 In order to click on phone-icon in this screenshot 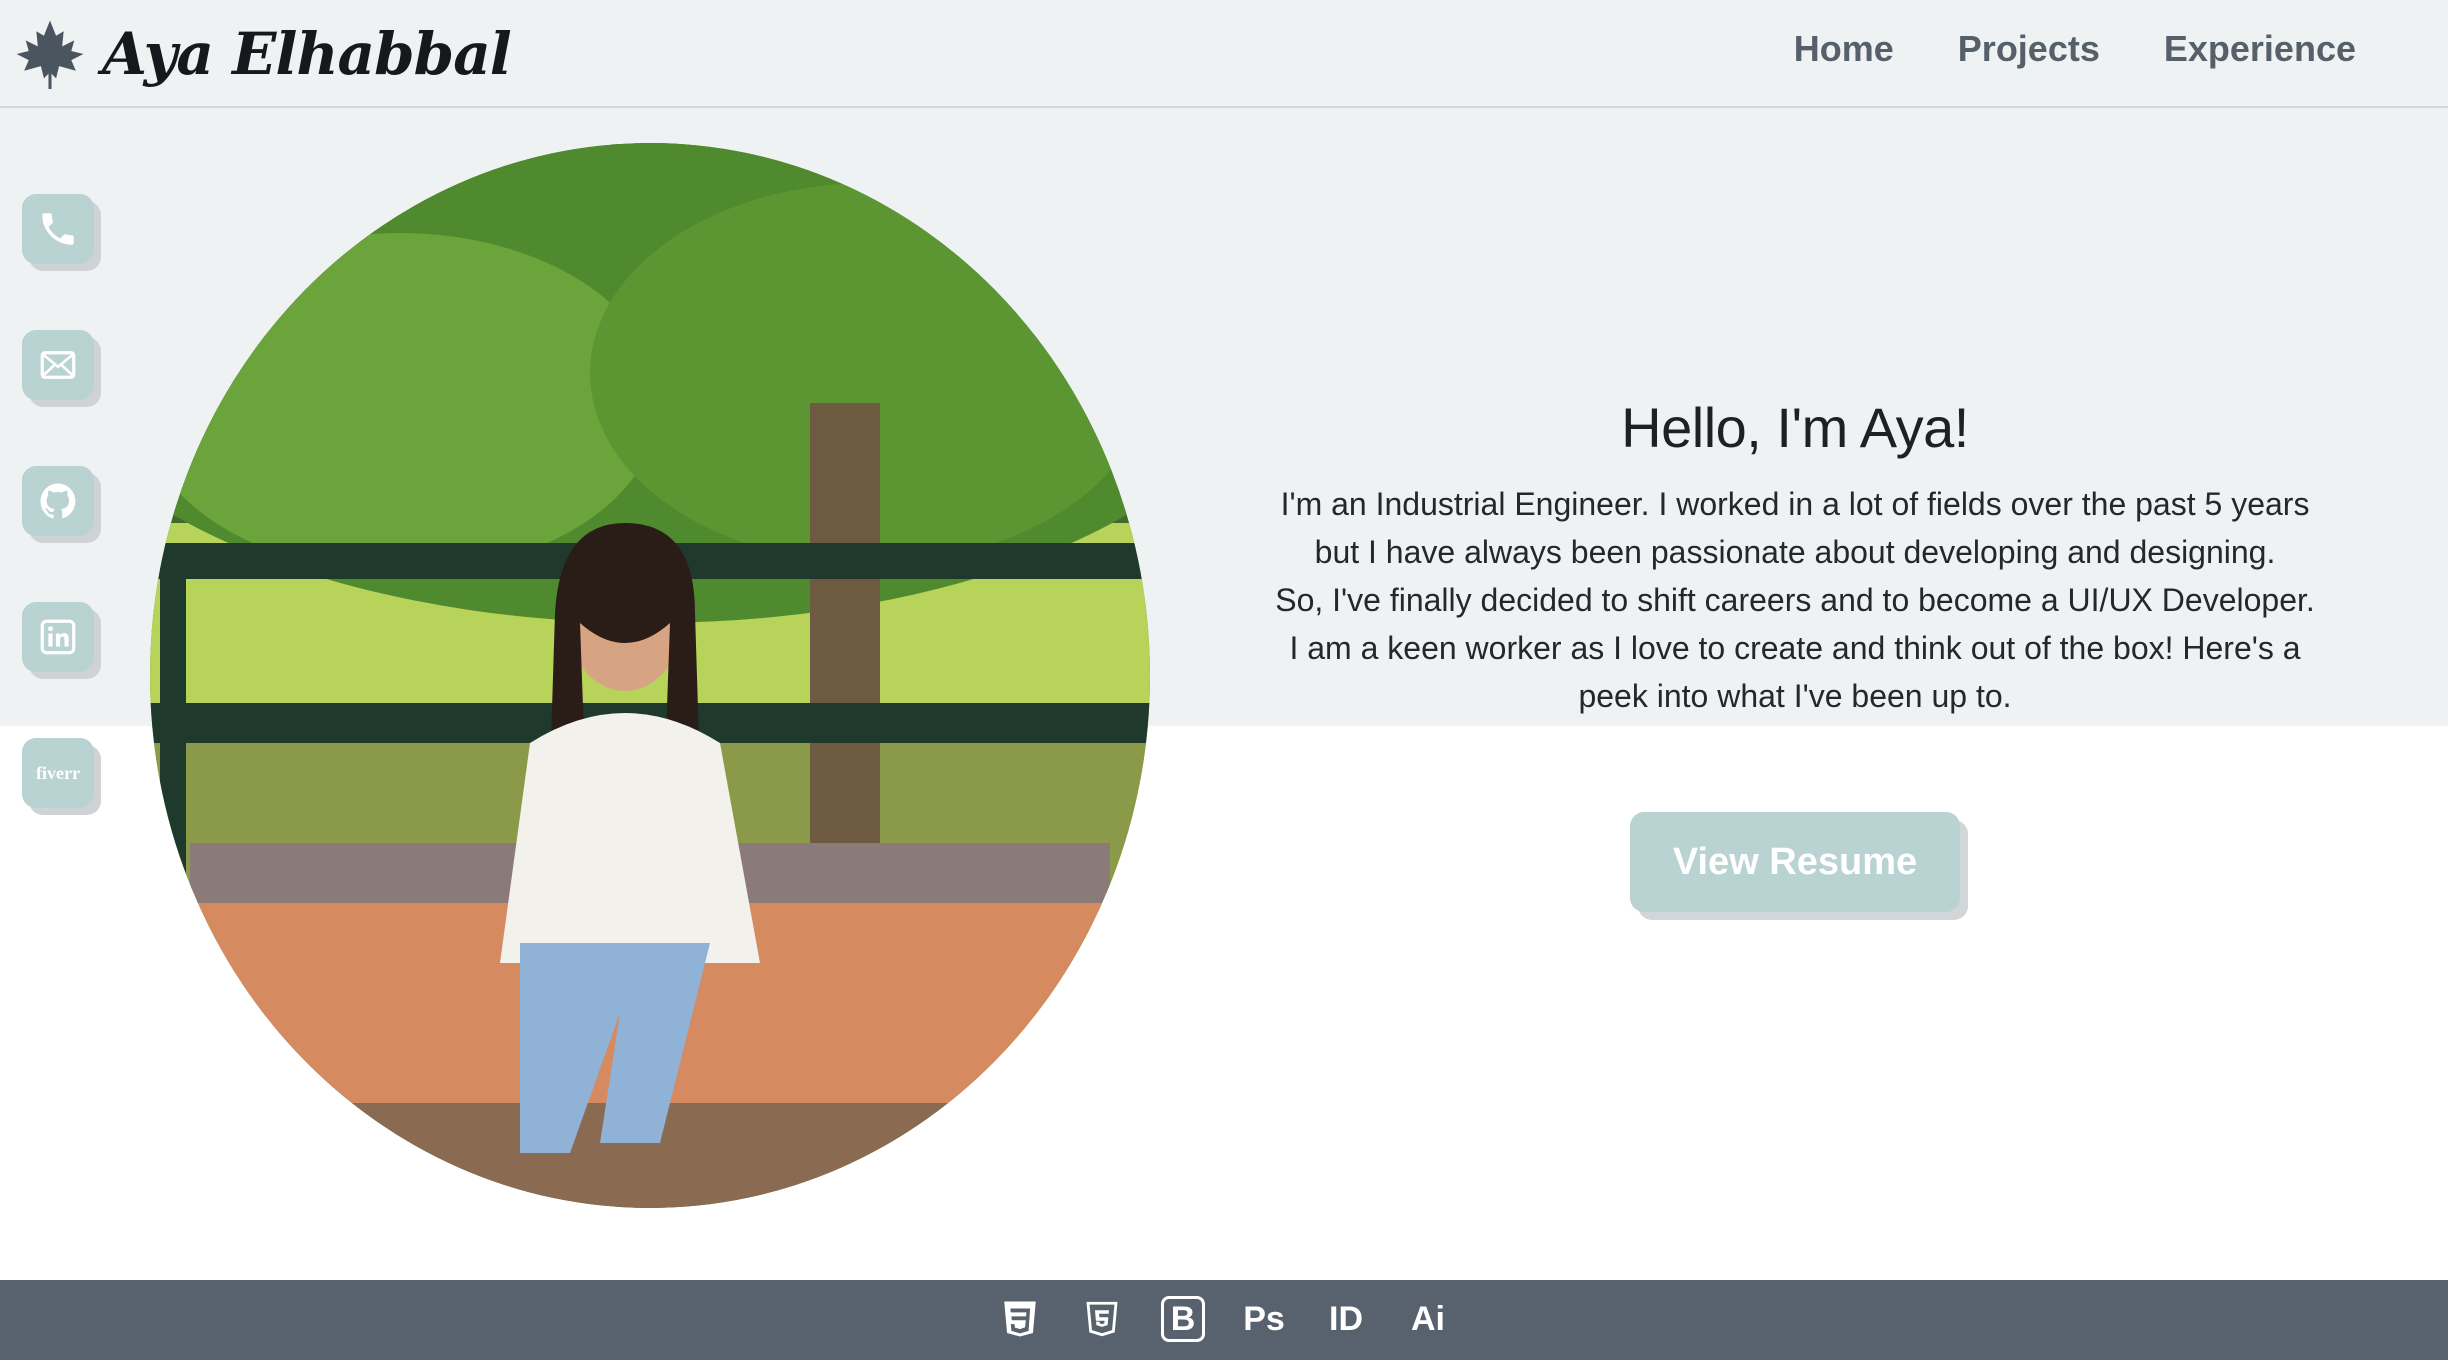, I will do `click(58, 229)`.